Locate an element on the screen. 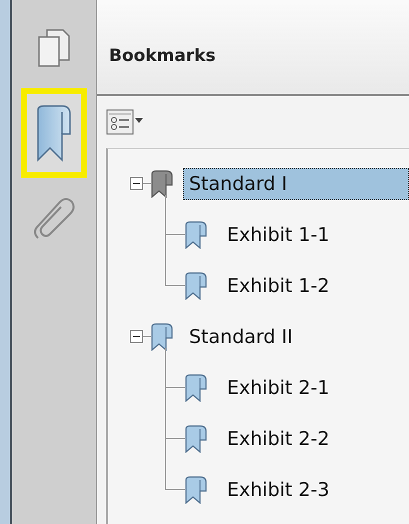 Image resolution: width=409 pixels, height=524 pixels. bookmark-item: Standard I is located at coordinates (296, 184).